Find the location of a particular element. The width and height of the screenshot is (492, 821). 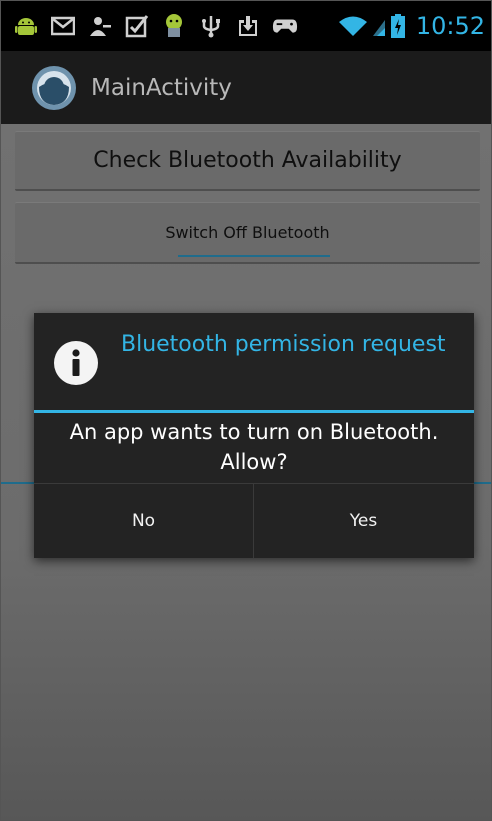

status-clock: 10:52 is located at coordinates (450, 26).